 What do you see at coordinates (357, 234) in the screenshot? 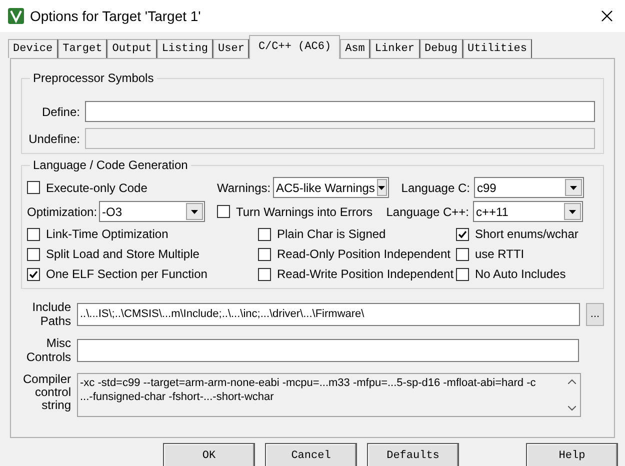
I see `checkbox: Plain Char is Signed` at bounding box center [357, 234].